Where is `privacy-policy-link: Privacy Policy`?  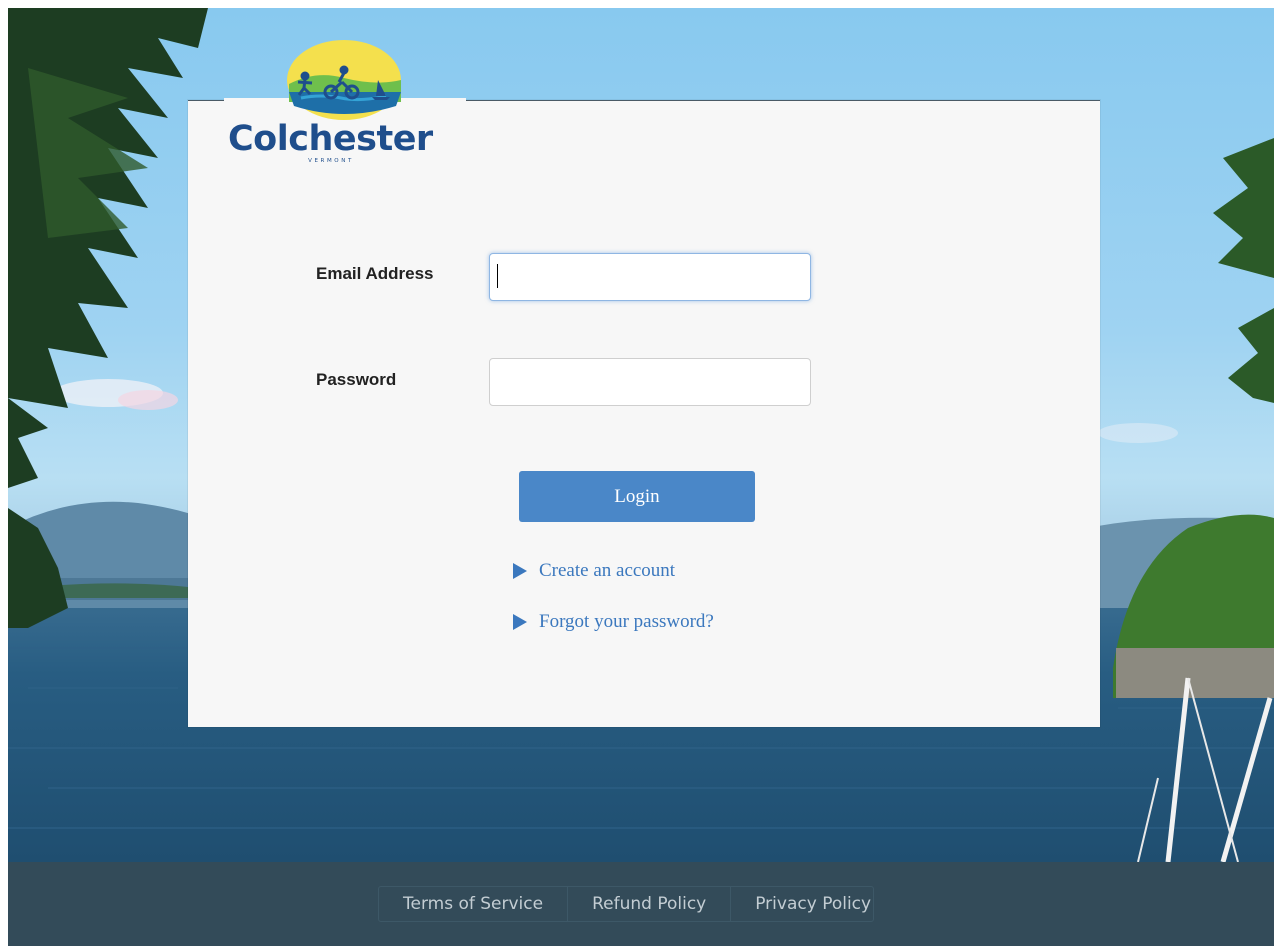
privacy-policy-link: Privacy Policy is located at coordinates (802, 904).